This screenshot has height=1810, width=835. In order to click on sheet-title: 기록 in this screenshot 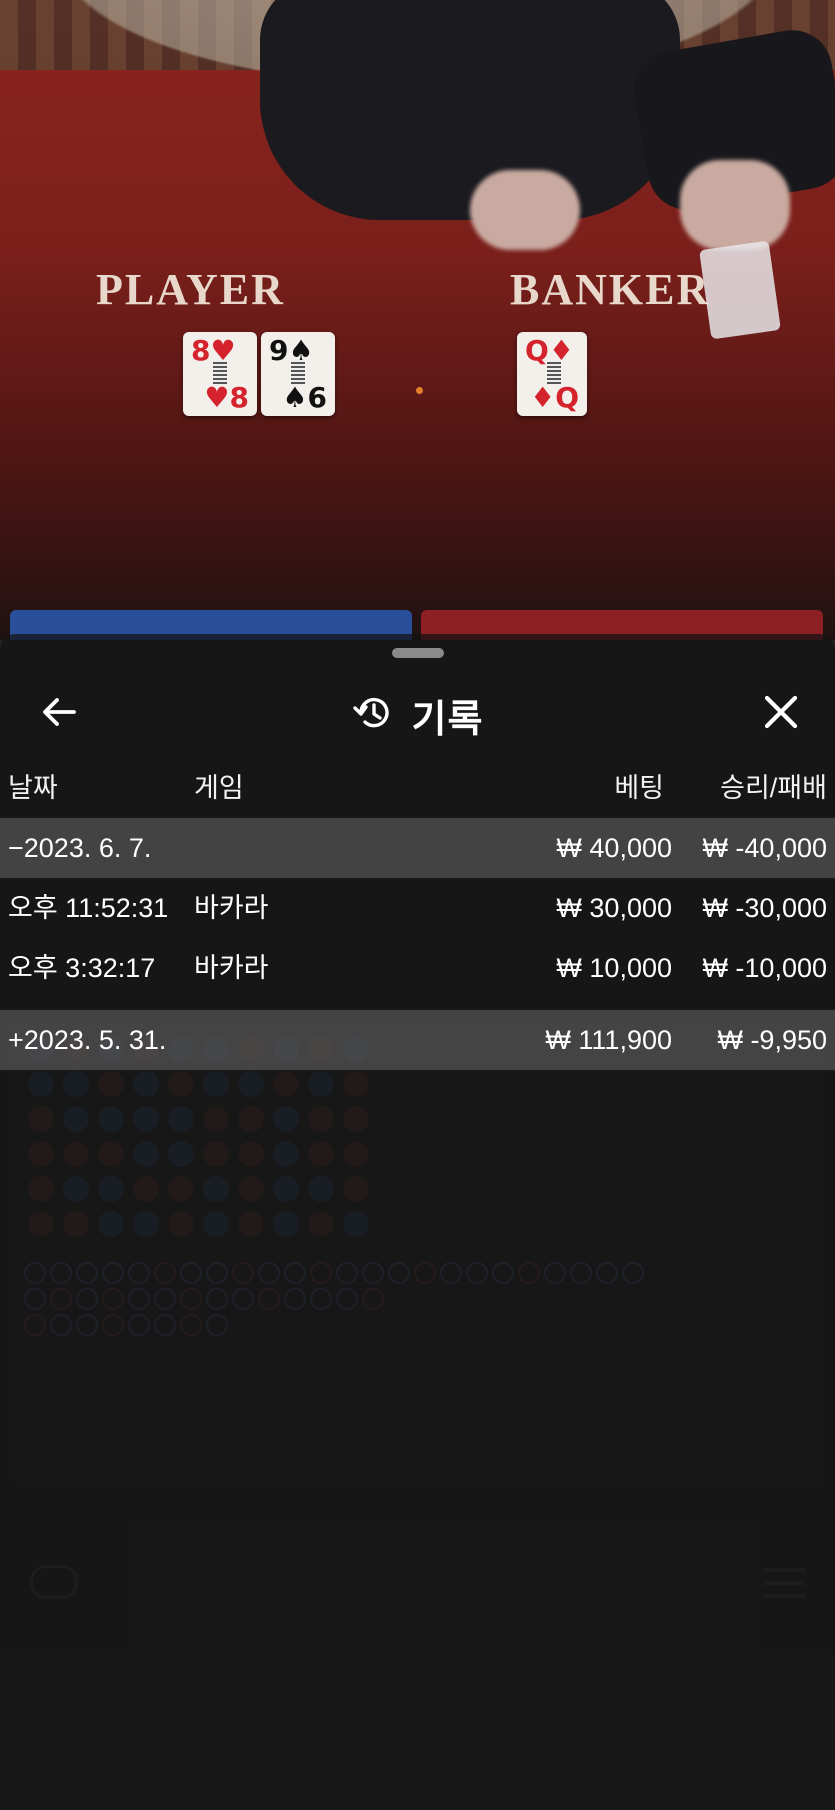, I will do `click(447, 719)`.